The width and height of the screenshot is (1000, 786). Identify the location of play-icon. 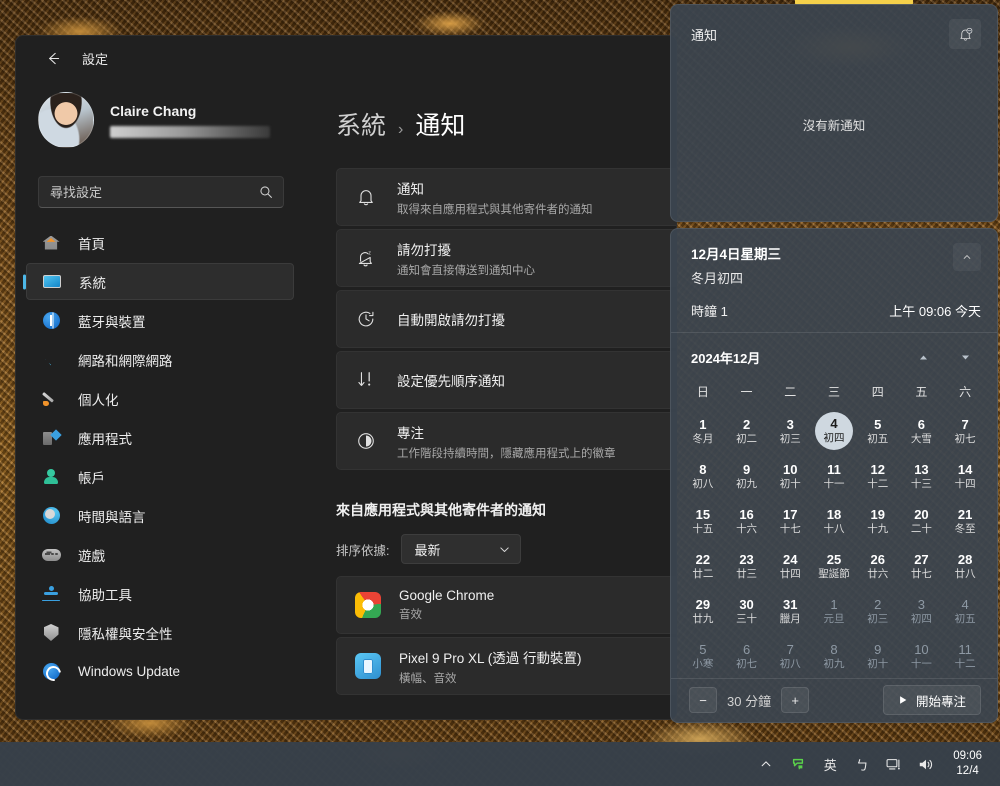
(903, 700).